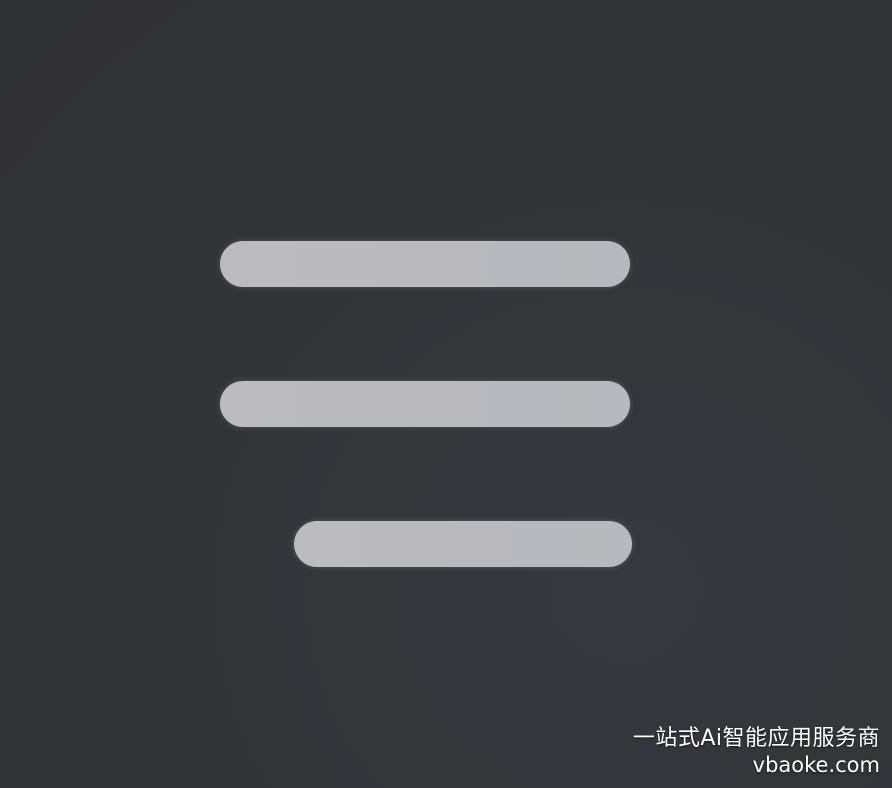 The width and height of the screenshot is (892, 788). I want to click on watermark: 一站式Ai智能应用服务商 vbaoke.com, so click(756, 752).